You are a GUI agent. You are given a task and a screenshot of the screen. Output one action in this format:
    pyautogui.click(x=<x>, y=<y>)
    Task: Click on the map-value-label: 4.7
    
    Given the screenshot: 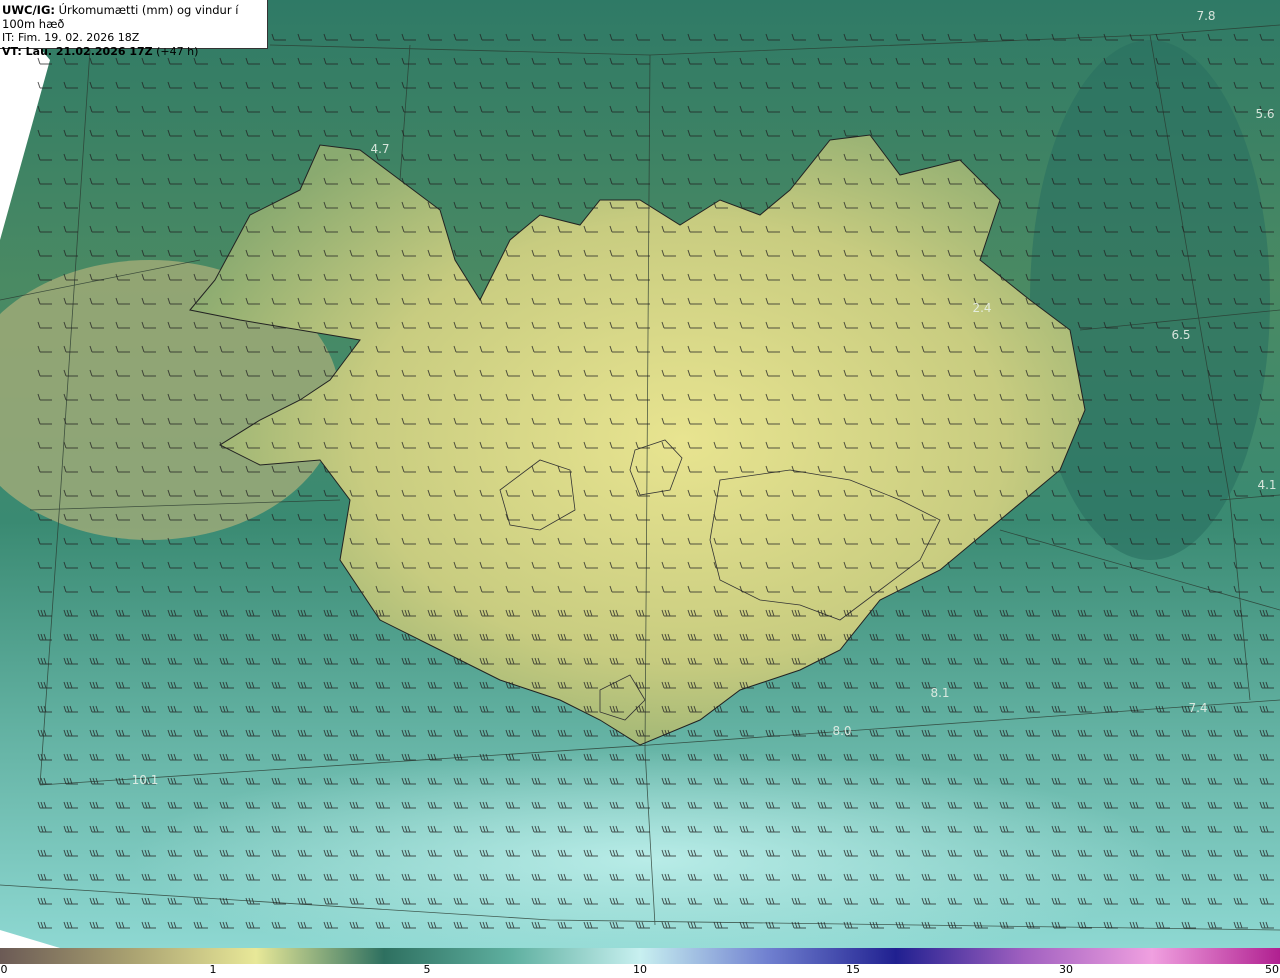 What is the action you would take?
    pyautogui.click(x=380, y=149)
    